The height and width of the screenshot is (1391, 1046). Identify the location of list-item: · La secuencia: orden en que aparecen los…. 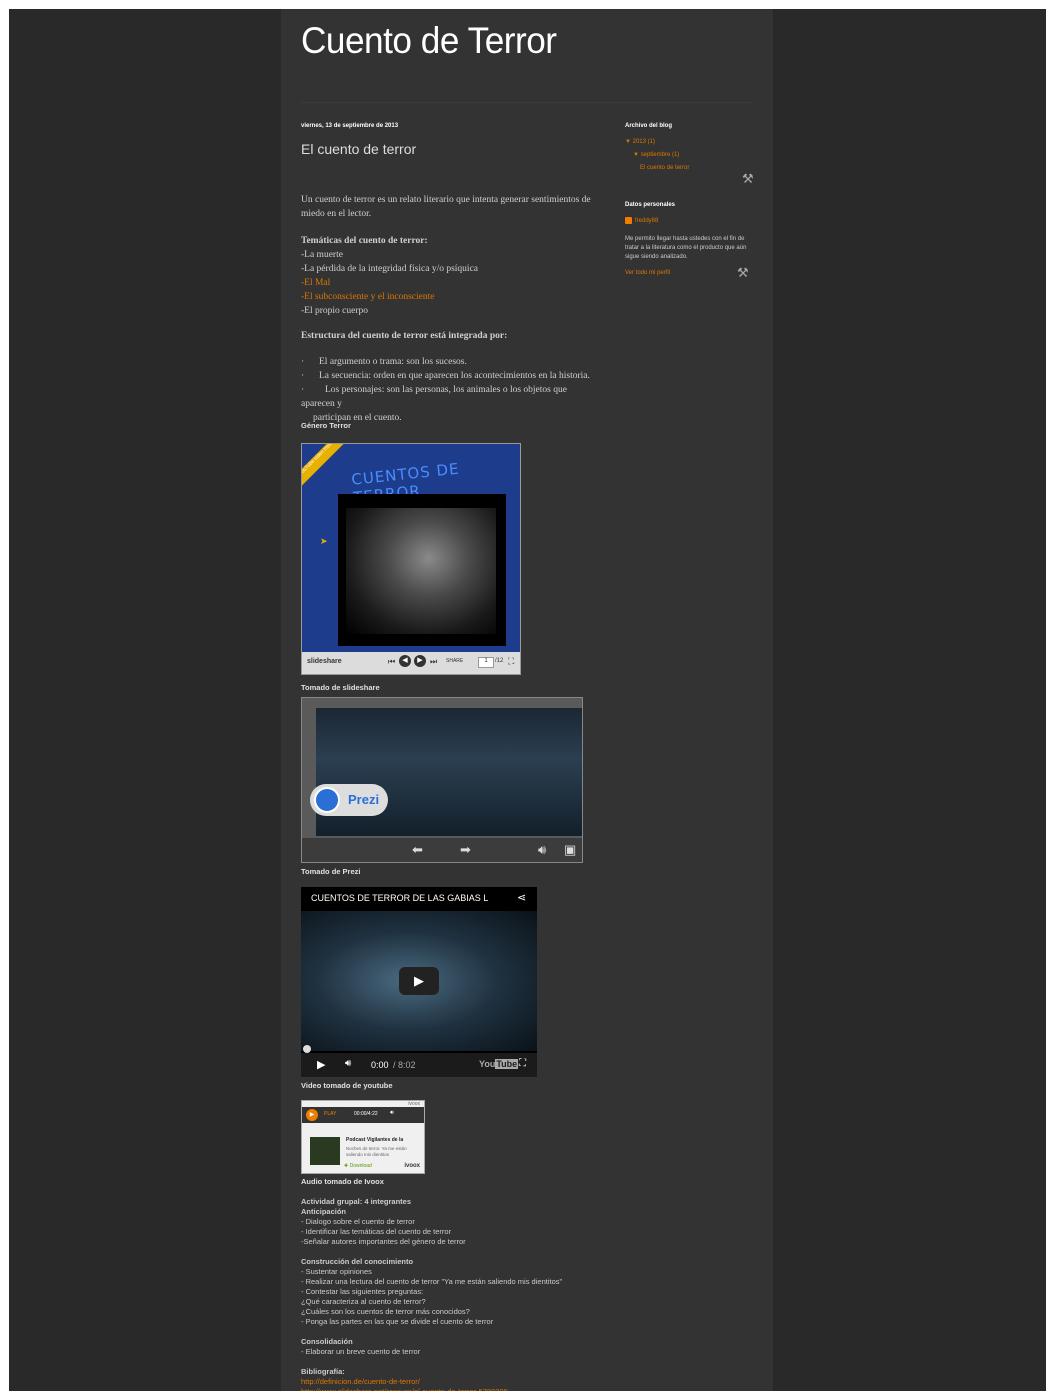
(445, 376).